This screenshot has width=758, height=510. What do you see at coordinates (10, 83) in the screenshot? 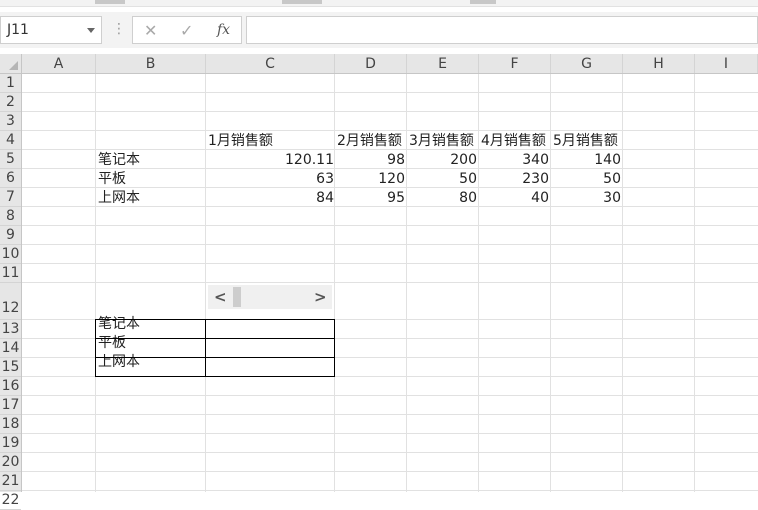
I see `row-header-1: 1` at bounding box center [10, 83].